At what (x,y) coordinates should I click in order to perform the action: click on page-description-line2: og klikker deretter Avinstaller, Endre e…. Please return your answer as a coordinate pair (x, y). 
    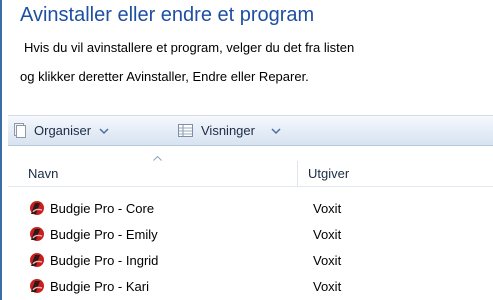
    Looking at the image, I should click on (164, 76).